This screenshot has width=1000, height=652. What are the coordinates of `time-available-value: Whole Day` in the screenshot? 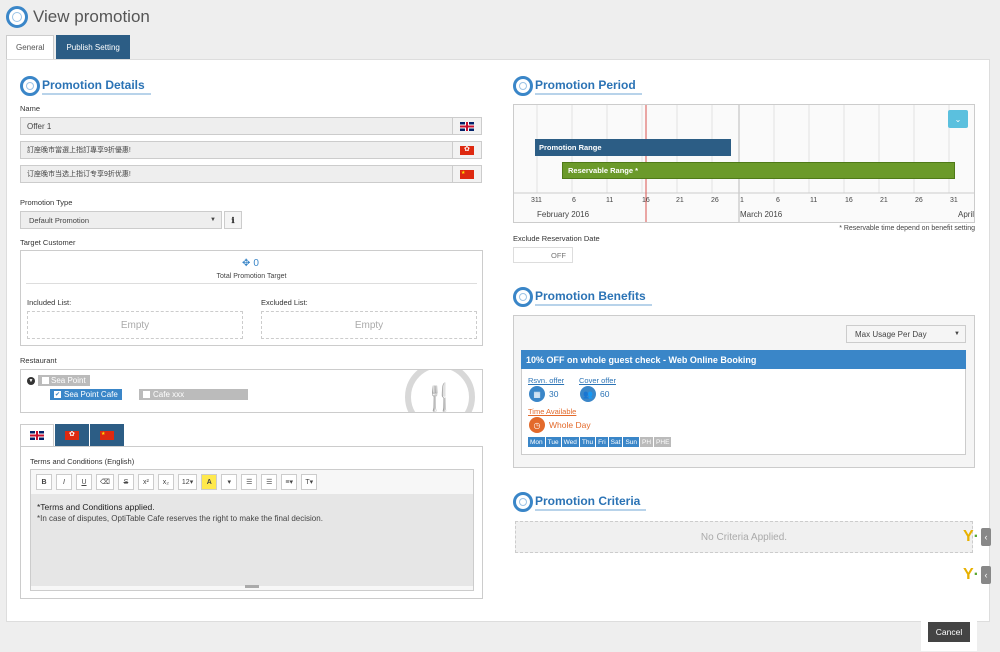 It's located at (570, 425).